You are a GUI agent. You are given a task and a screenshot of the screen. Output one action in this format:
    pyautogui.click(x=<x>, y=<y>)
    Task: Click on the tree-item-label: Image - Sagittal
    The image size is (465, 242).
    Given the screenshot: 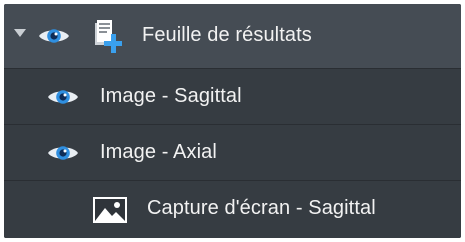 What is the action you would take?
    pyautogui.click(x=171, y=96)
    